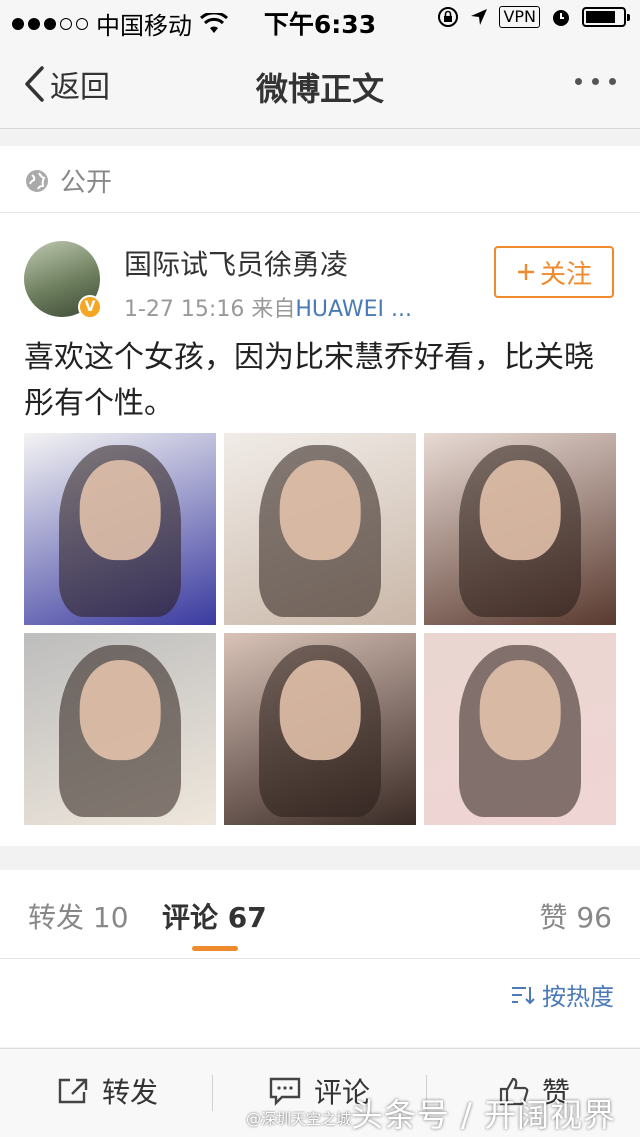 The image size is (640, 1137). I want to click on rotation-lock-icon, so click(448, 17).